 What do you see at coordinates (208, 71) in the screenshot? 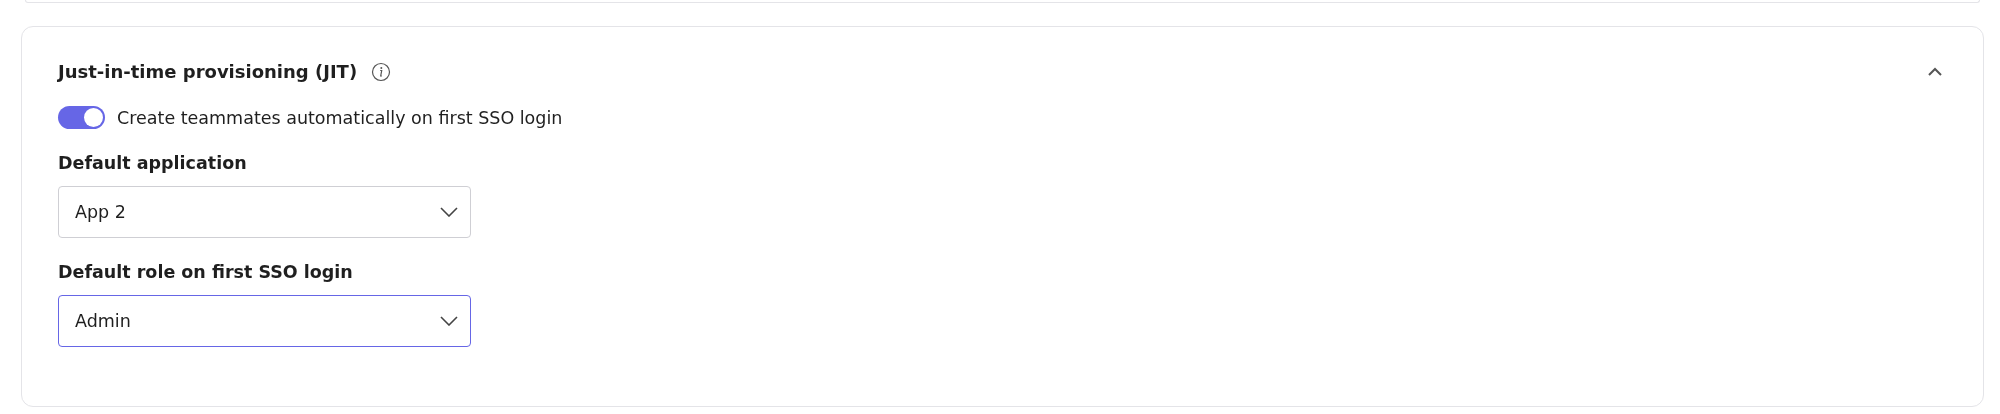
I see `section-title: Just-in-time provisioning (JIT)` at bounding box center [208, 71].